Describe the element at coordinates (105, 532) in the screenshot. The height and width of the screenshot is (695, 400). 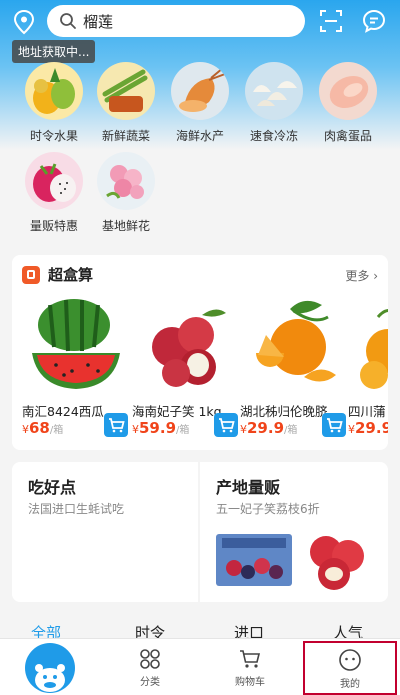
I see `promo-card-eat-well: 吃好点 法国进口生蚝试吃` at that location.